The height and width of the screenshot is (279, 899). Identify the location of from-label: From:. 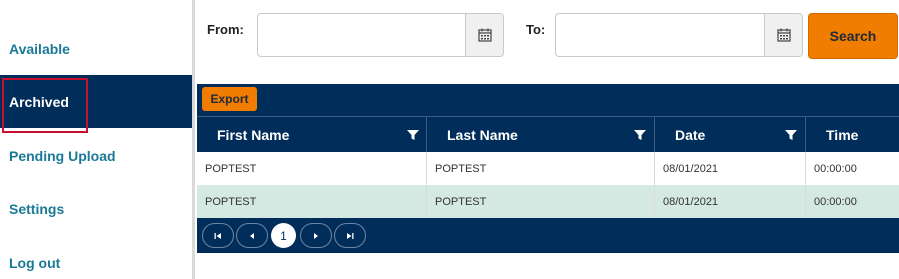
(225, 29).